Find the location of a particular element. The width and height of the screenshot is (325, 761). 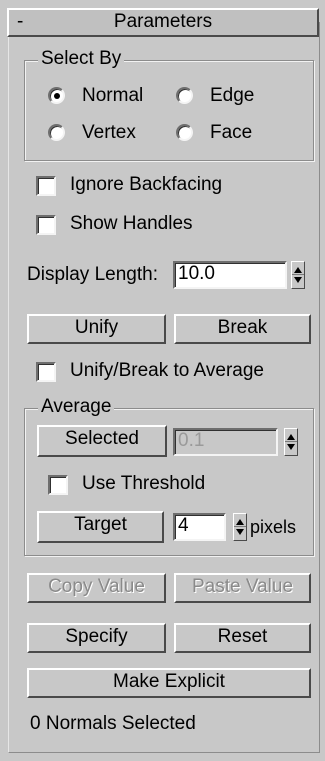

selected-value-spinner is located at coordinates (291, 442).